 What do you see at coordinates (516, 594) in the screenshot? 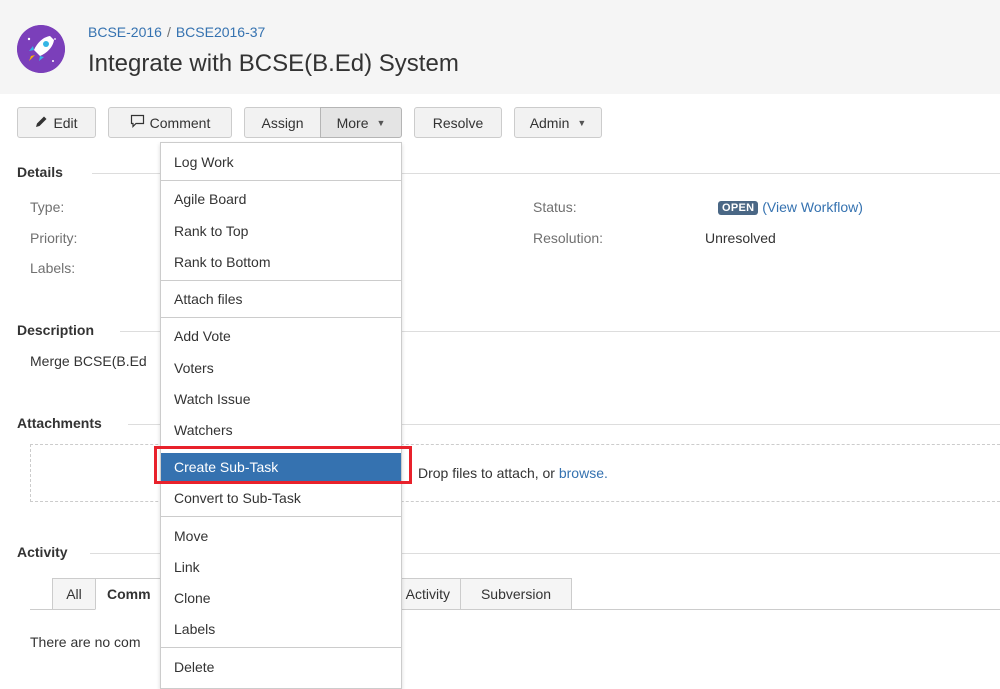
I see `tab-subversion: Subversion` at bounding box center [516, 594].